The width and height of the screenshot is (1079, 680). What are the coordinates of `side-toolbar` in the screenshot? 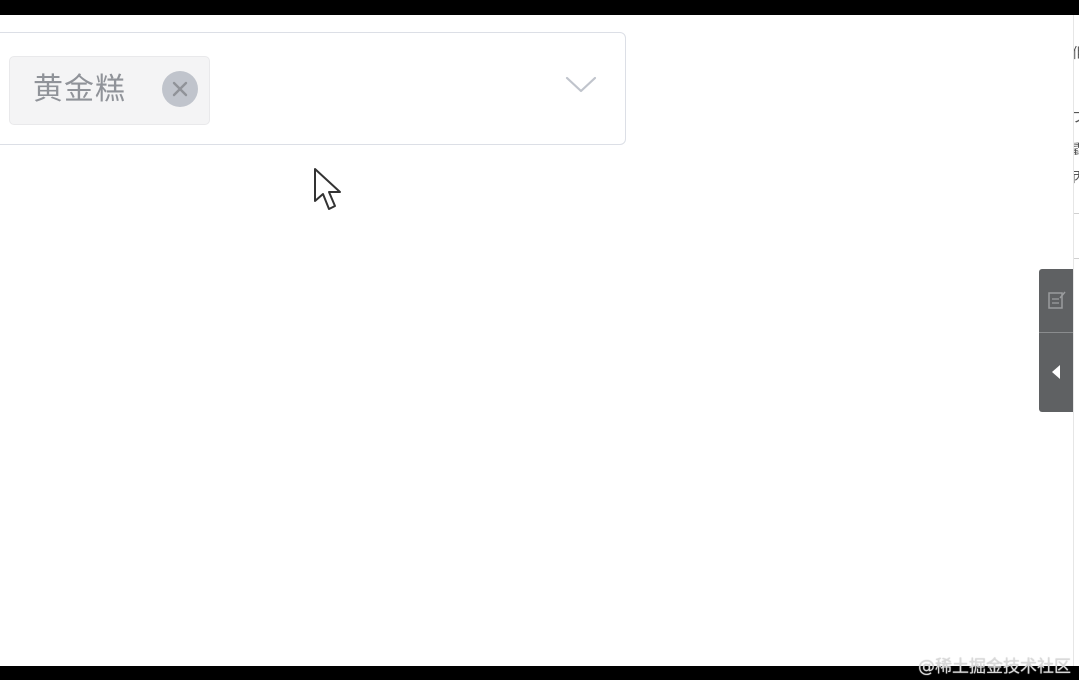 It's located at (1056, 340).